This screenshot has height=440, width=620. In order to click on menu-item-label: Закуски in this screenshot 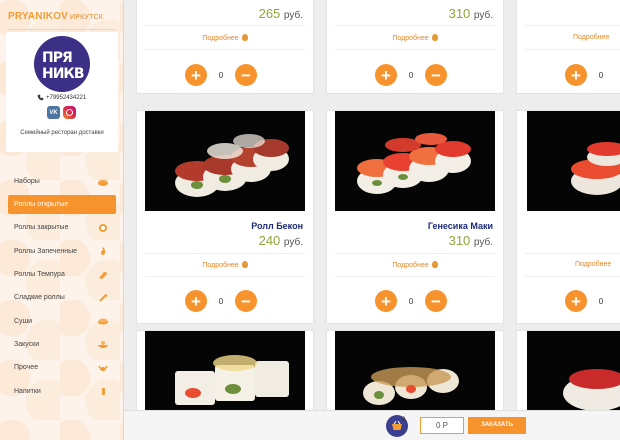, I will do `click(27, 344)`.